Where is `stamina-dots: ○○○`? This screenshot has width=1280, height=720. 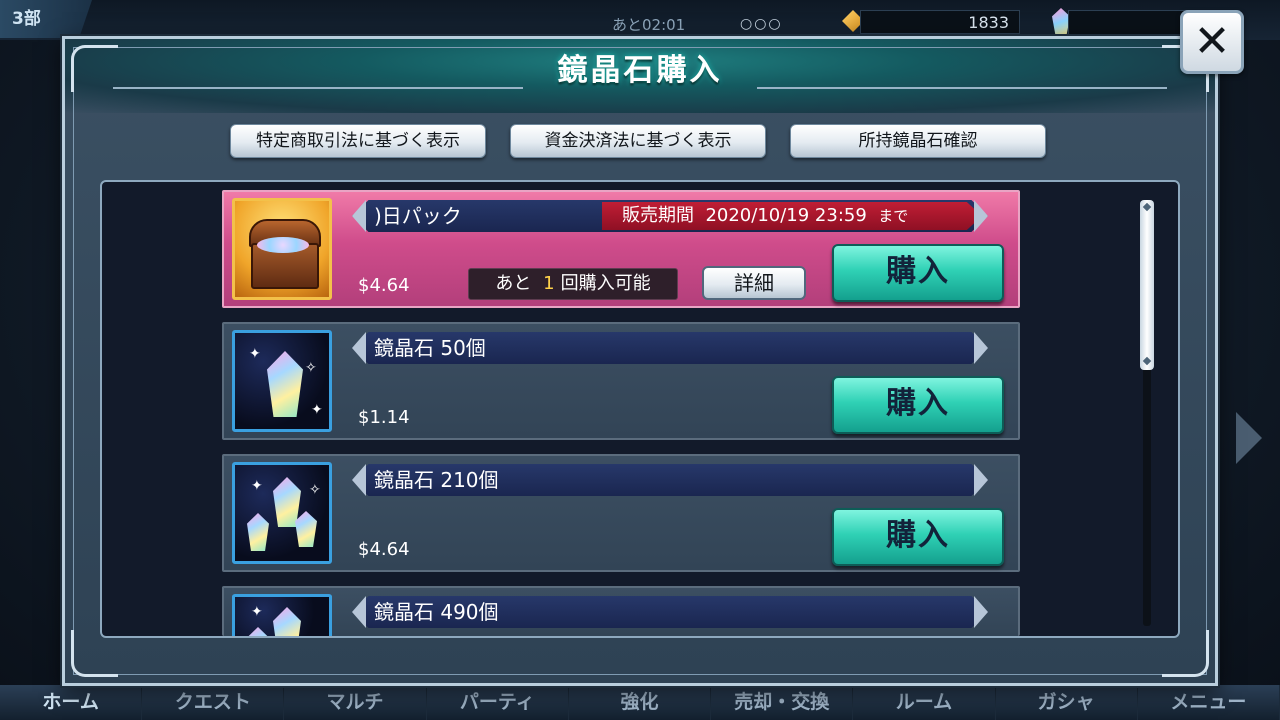
stamina-dots: ○○○ is located at coordinates (761, 24).